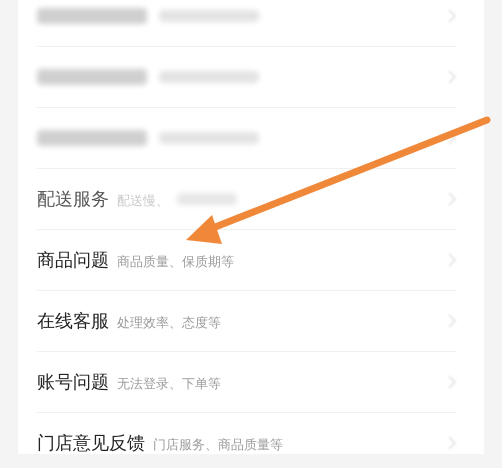 The height and width of the screenshot is (468, 502). What do you see at coordinates (175, 263) in the screenshot?
I see `row-hint: 商品质量、保质期等` at bounding box center [175, 263].